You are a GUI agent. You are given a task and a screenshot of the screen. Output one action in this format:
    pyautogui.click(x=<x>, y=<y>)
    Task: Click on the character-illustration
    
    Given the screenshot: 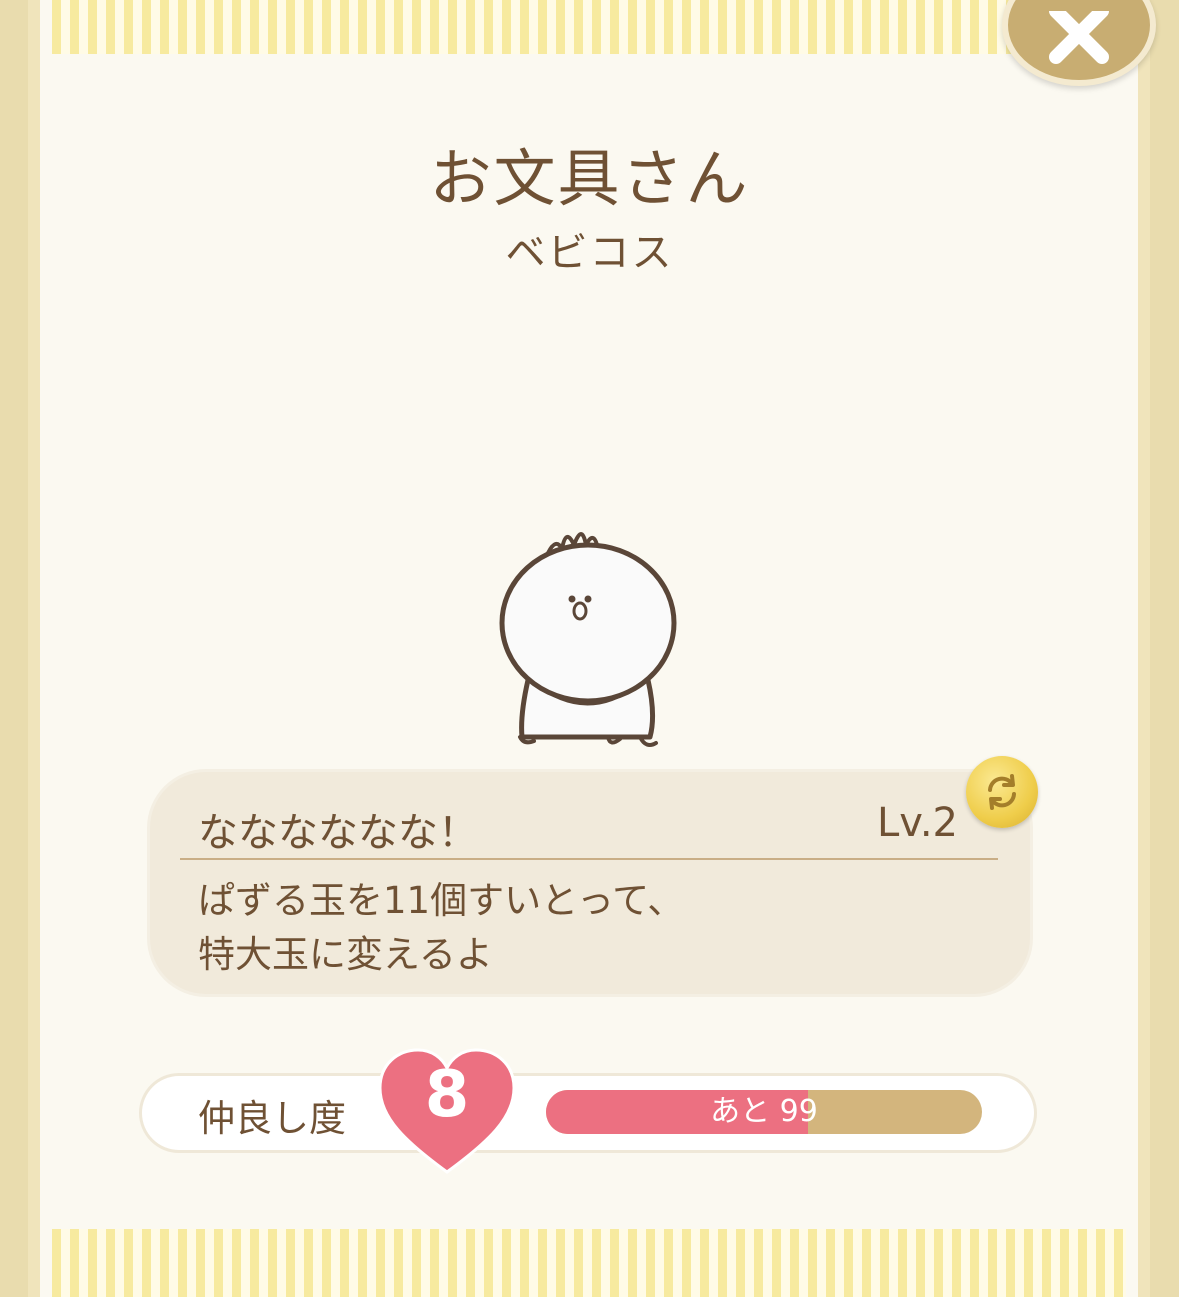 What is the action you would take?
    pyautogui.click(x=588, y=639)
    